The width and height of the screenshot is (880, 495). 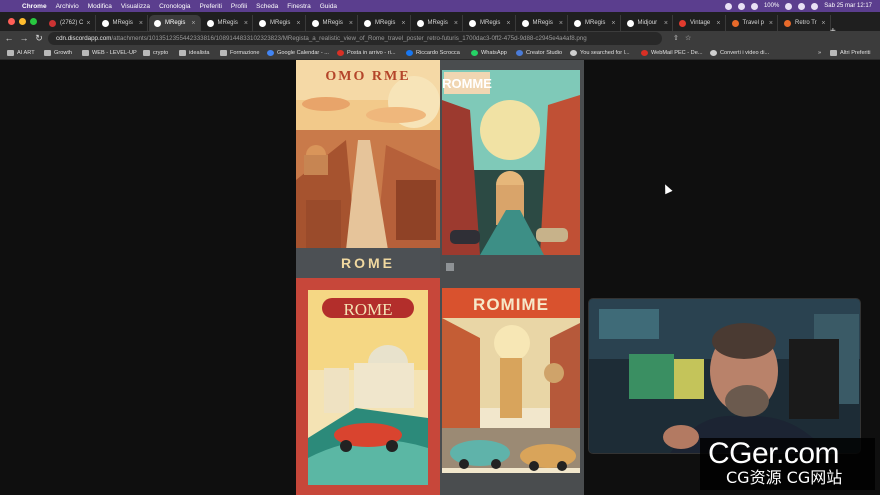 I want to click on tab-label: Travel p, so click(x=753, y=23).